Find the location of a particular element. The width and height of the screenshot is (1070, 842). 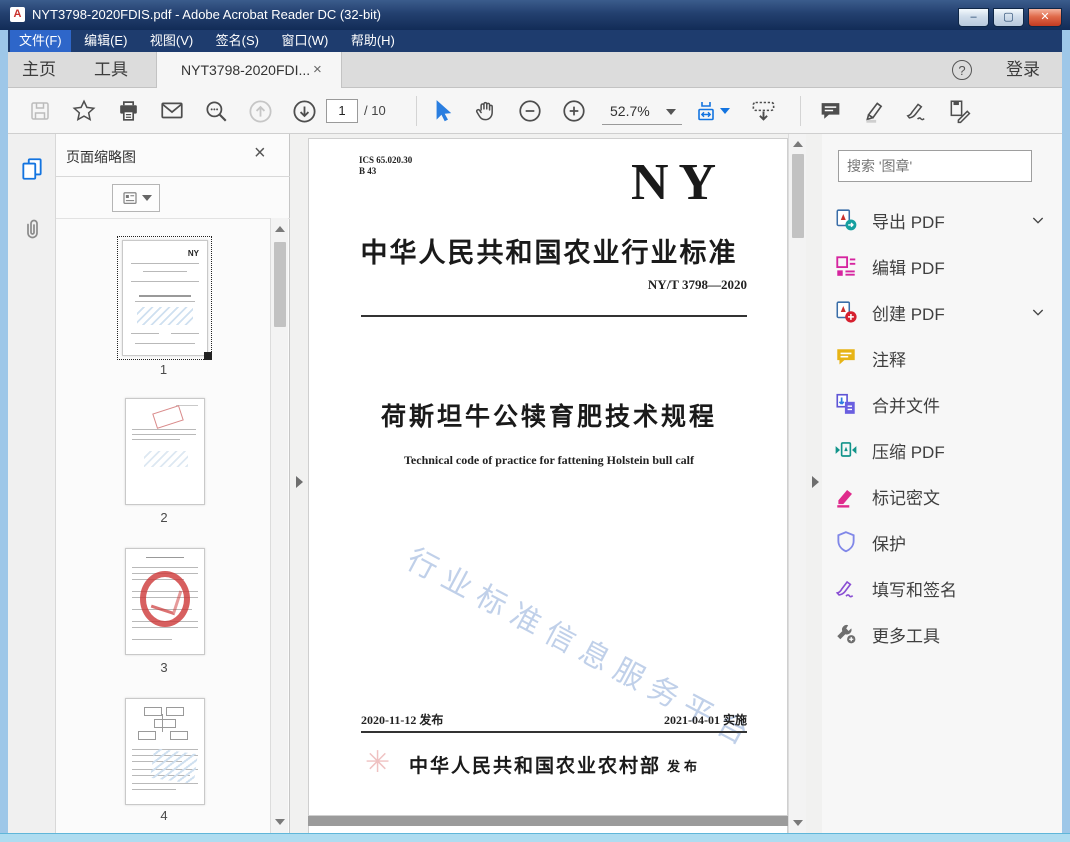

comment-button is located at coordinates (830, 111).